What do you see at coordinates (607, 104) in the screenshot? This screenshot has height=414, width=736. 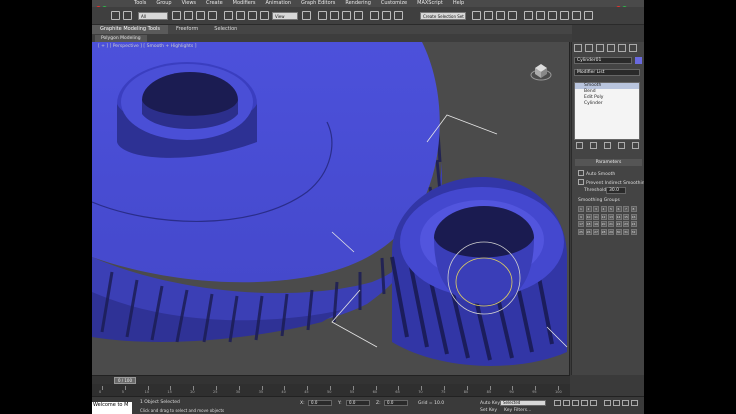 I see `stack-item-cylinder: Cylinder` at bounding box center [607, 104].